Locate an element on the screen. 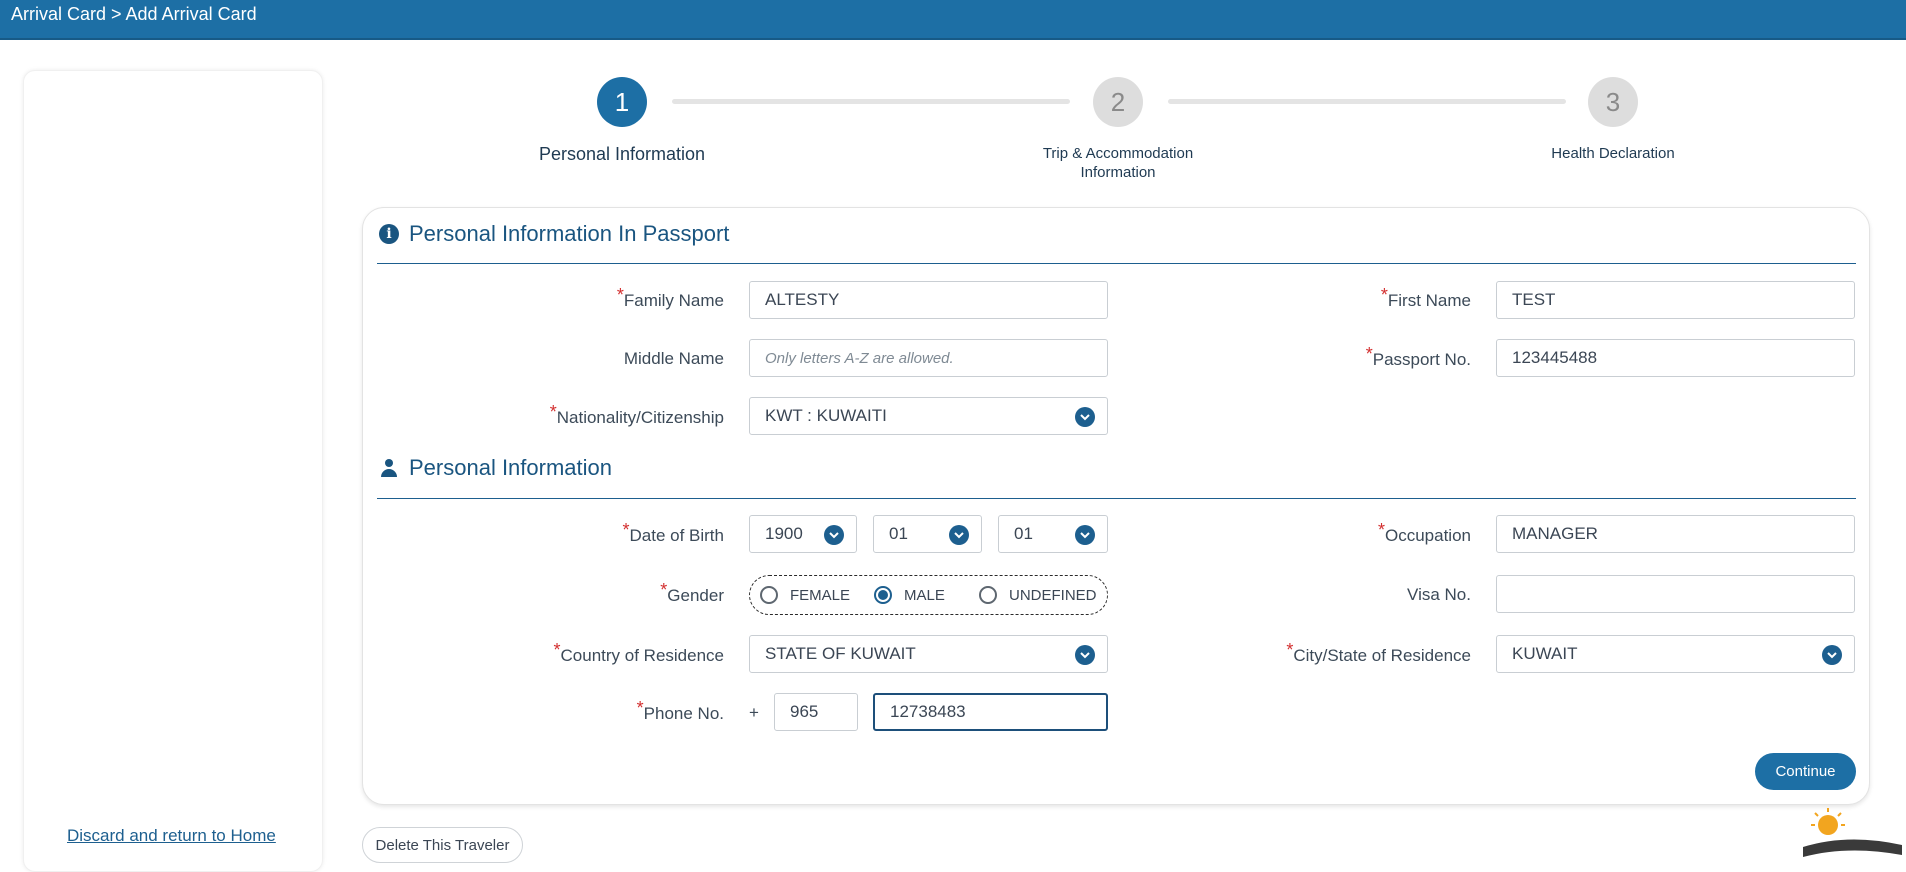 The height and width of the screenshot is (872, 1906). person-icon is located at coordinates (389, 468).